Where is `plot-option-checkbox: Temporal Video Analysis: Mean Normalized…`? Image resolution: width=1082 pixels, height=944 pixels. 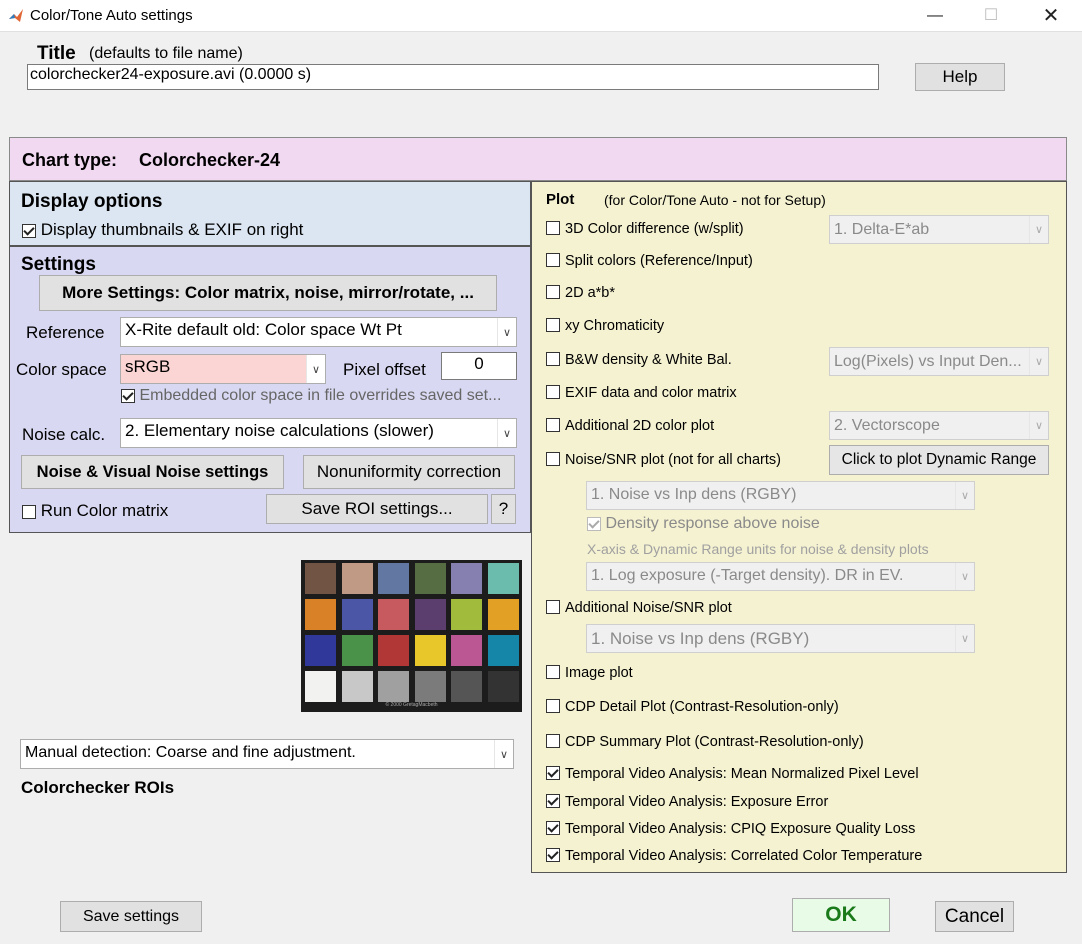 plot-option-checkbox: Temporal Video Analysis: Mean Normalized… is located at coordinates (732, 774).